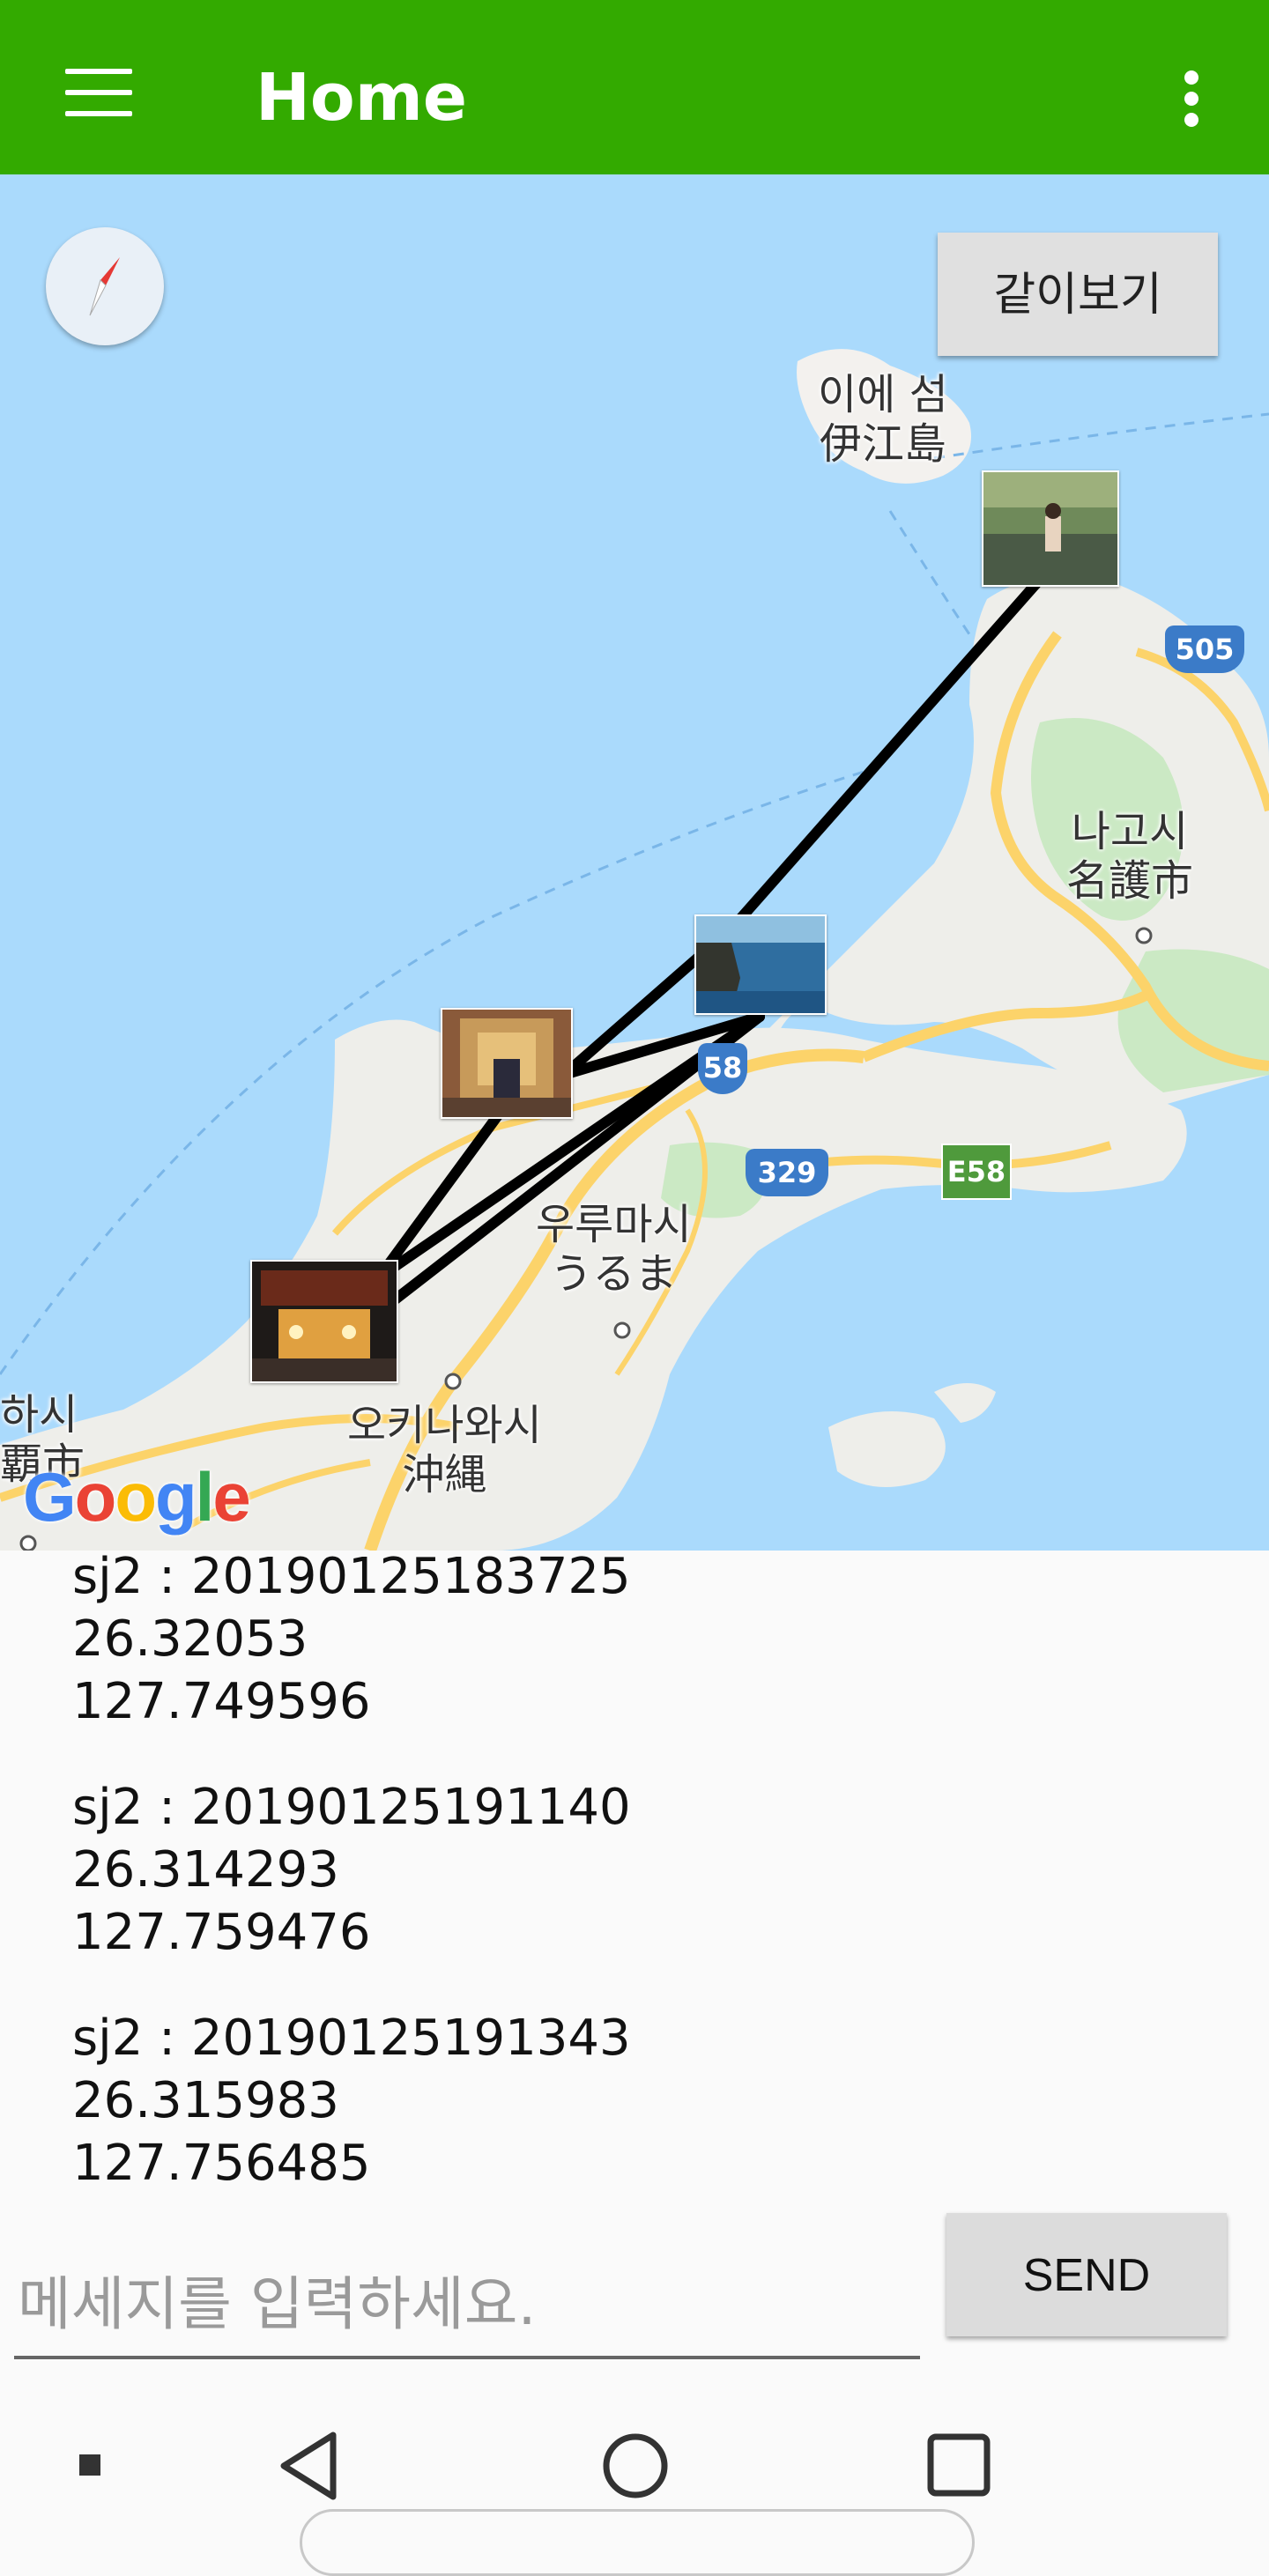 The width and height of the screenshot is (1269, 2576). Describe the element at coordinates (351, 1642) in the screenshot. I see `list-item: sj2 : 20190125183725 26.32053 127.749596` at that location.